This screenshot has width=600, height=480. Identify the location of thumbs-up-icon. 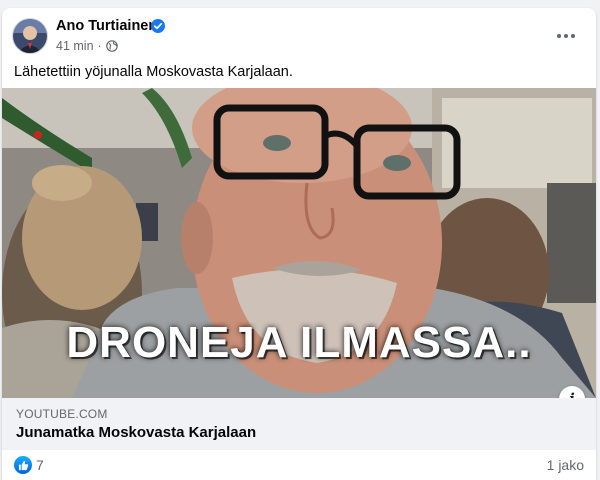
(23, 465).